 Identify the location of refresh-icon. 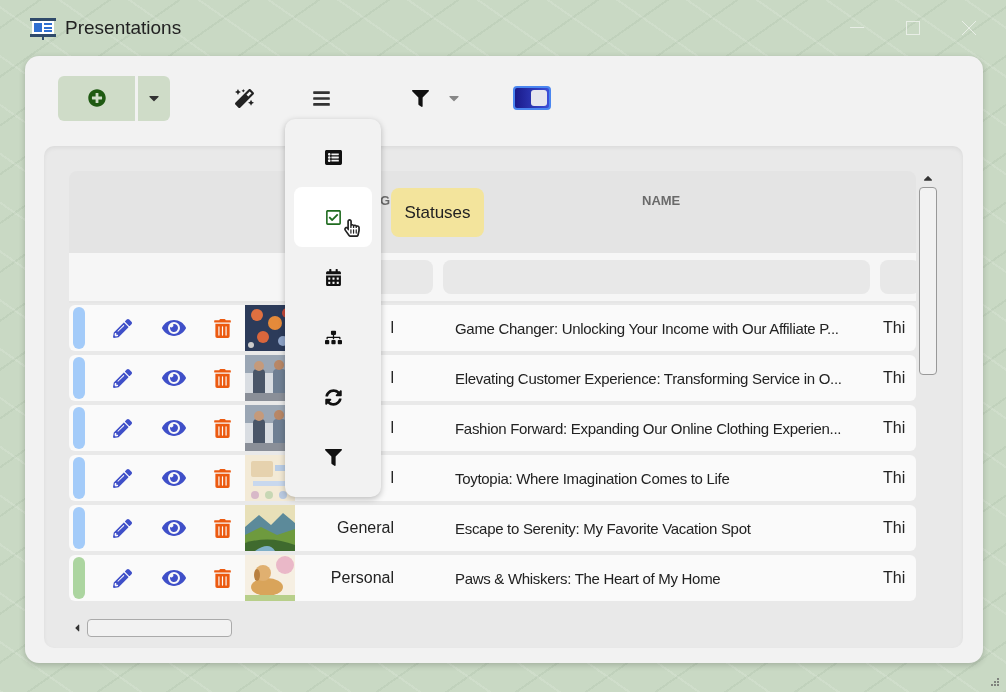
(333, 397).